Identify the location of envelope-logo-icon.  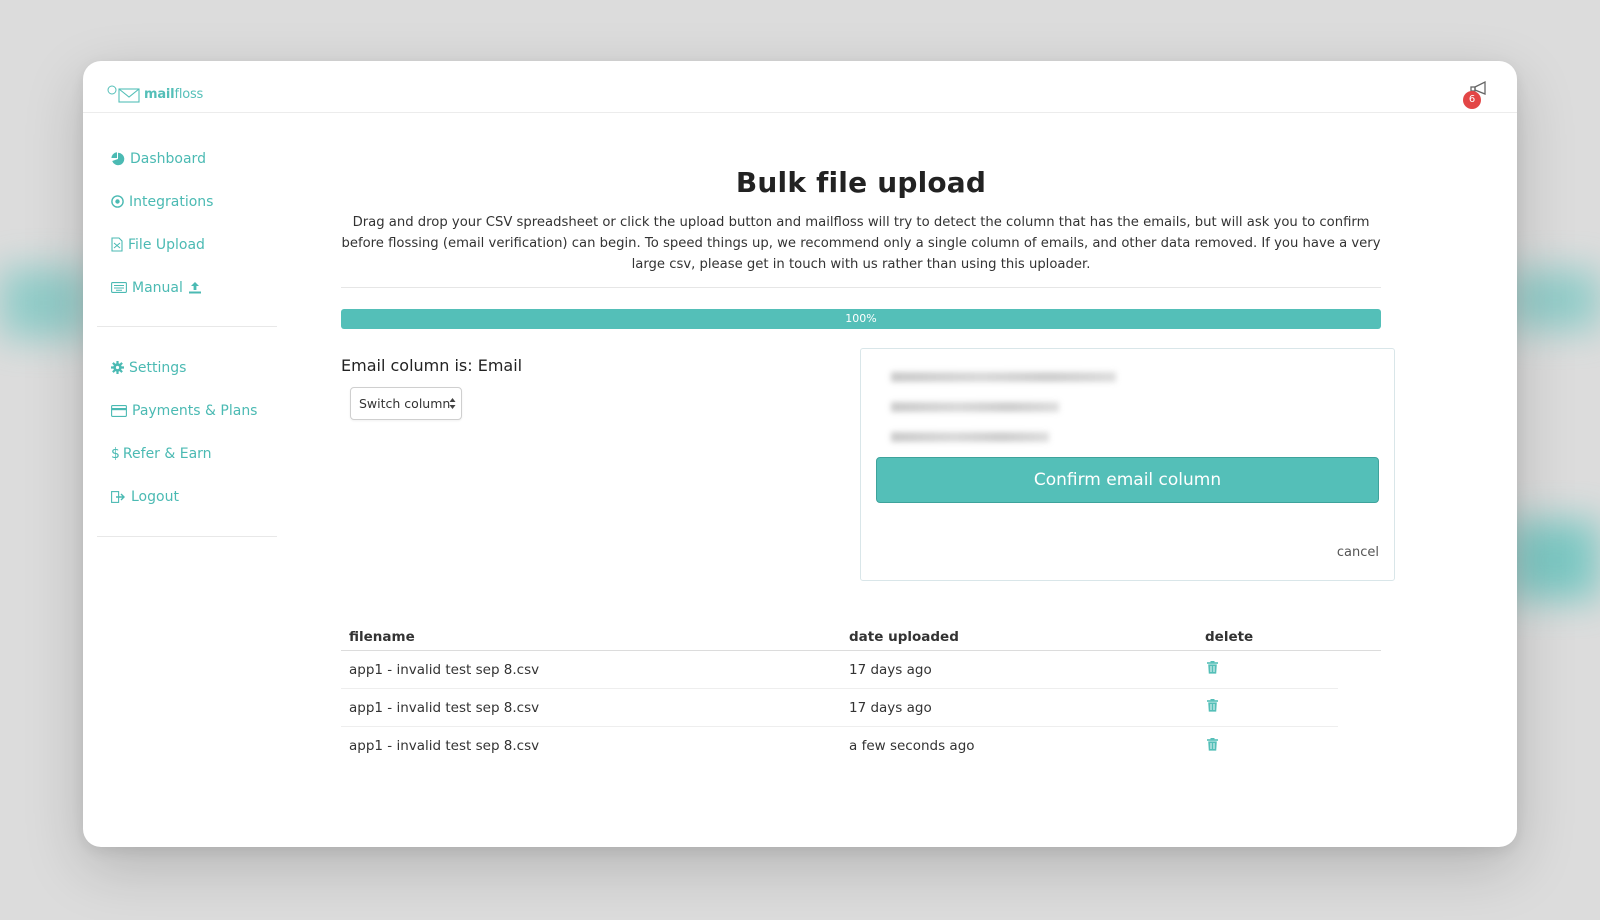
(123, 94).